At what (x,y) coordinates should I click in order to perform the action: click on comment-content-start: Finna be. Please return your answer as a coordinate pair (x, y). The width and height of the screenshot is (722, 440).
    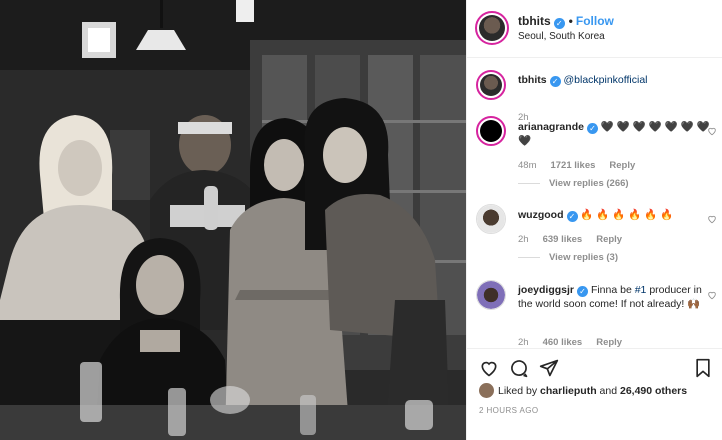
    Looking at the image, I should click on (612, 290).